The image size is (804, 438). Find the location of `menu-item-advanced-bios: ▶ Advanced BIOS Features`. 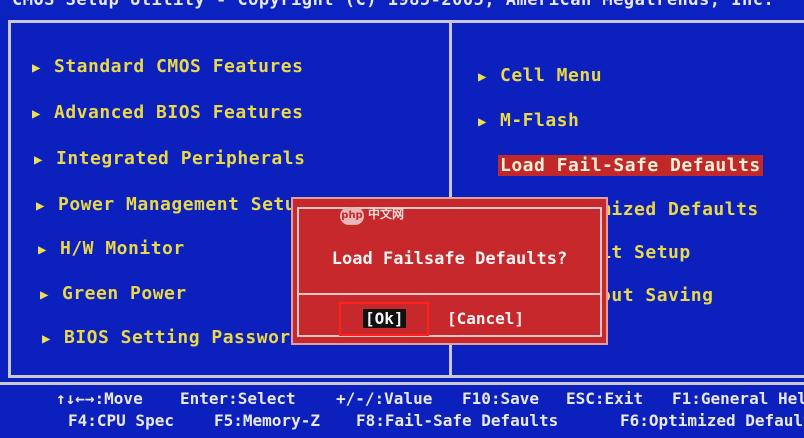

menu-item-advanced-bios: ▶ Advanced BIOS Features is located at coordinates (167, 112).